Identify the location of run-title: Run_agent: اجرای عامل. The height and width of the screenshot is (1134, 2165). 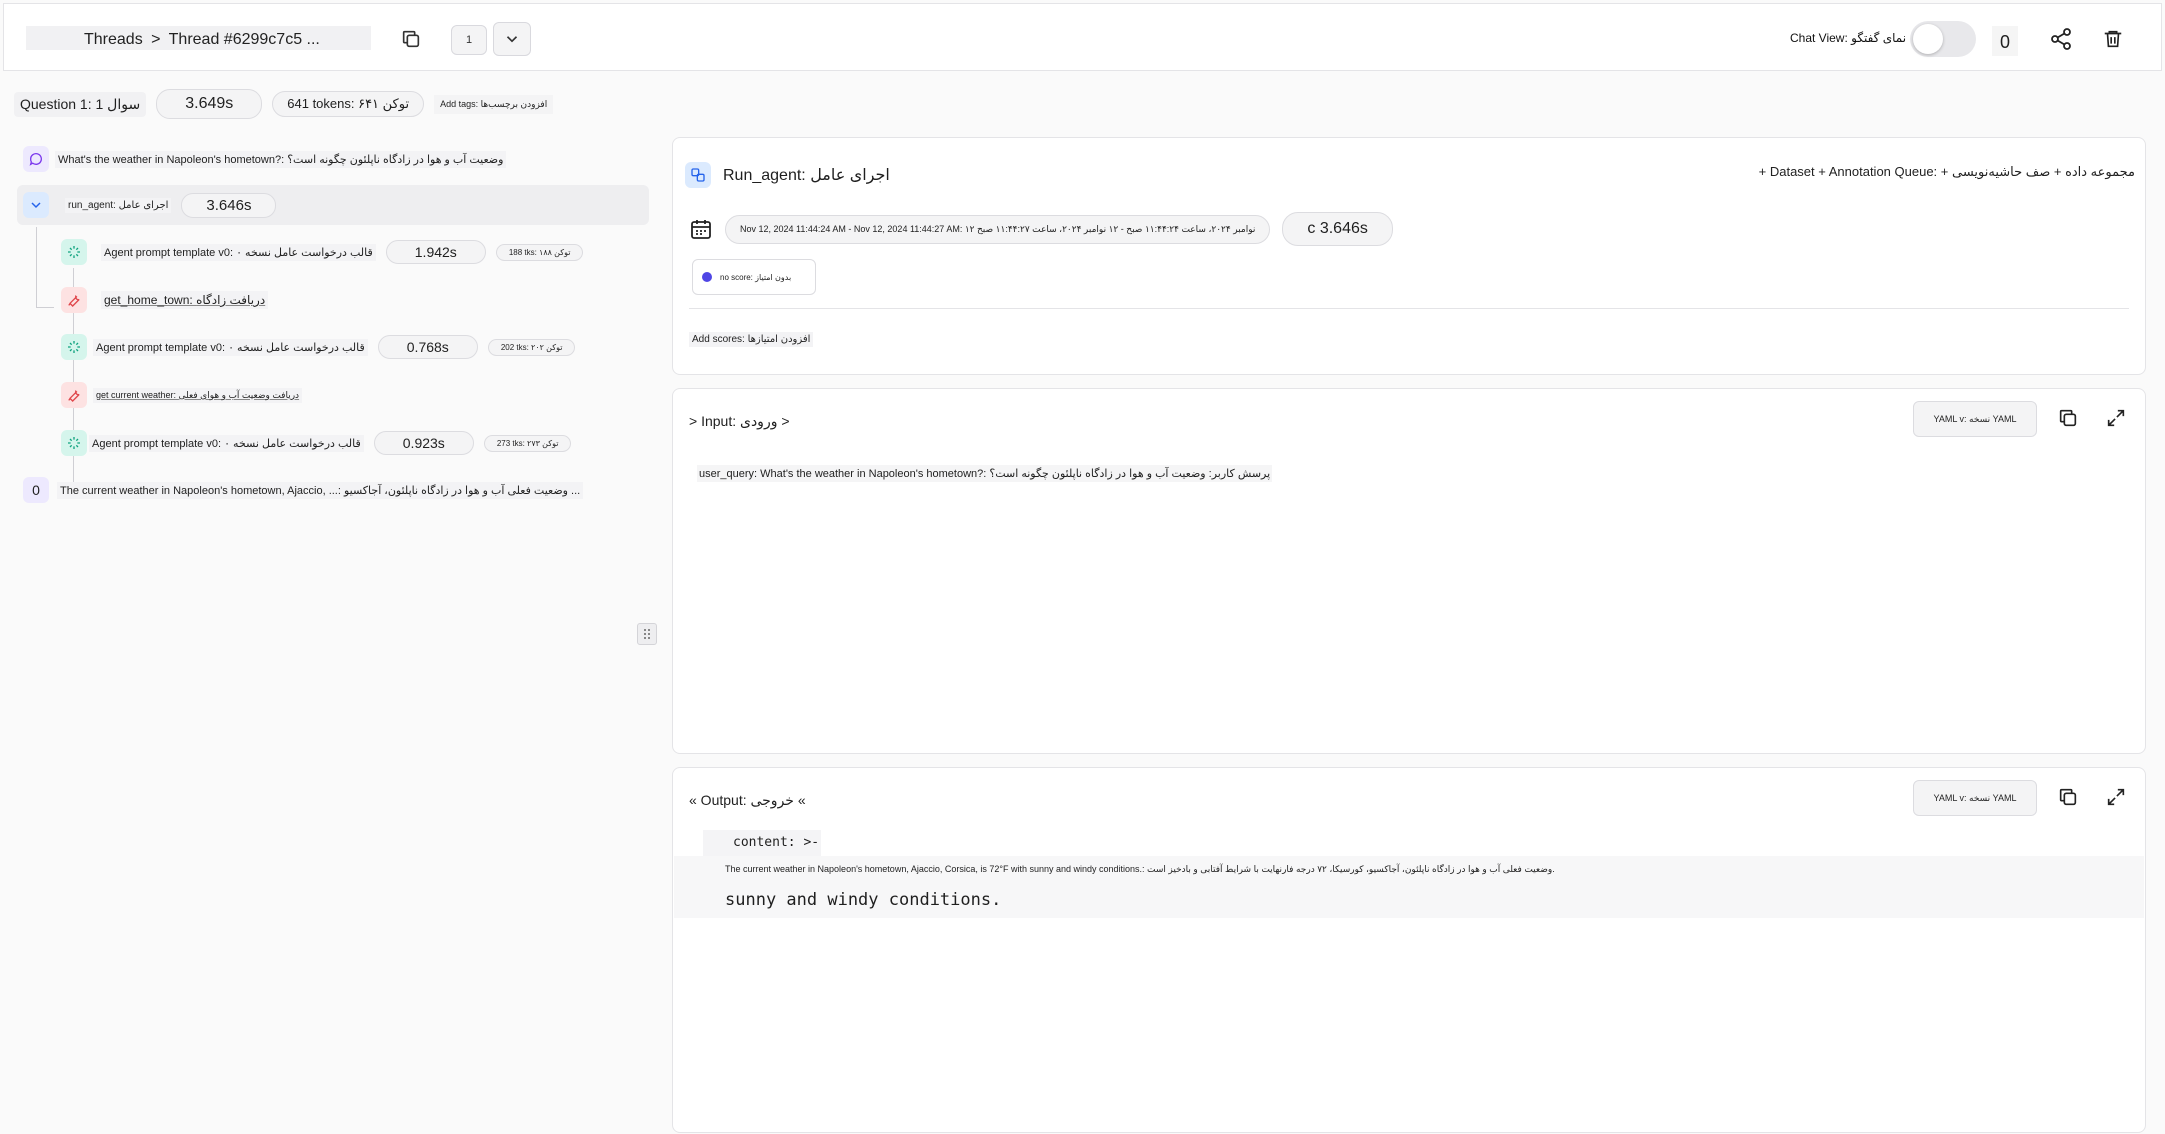
(787, 175).